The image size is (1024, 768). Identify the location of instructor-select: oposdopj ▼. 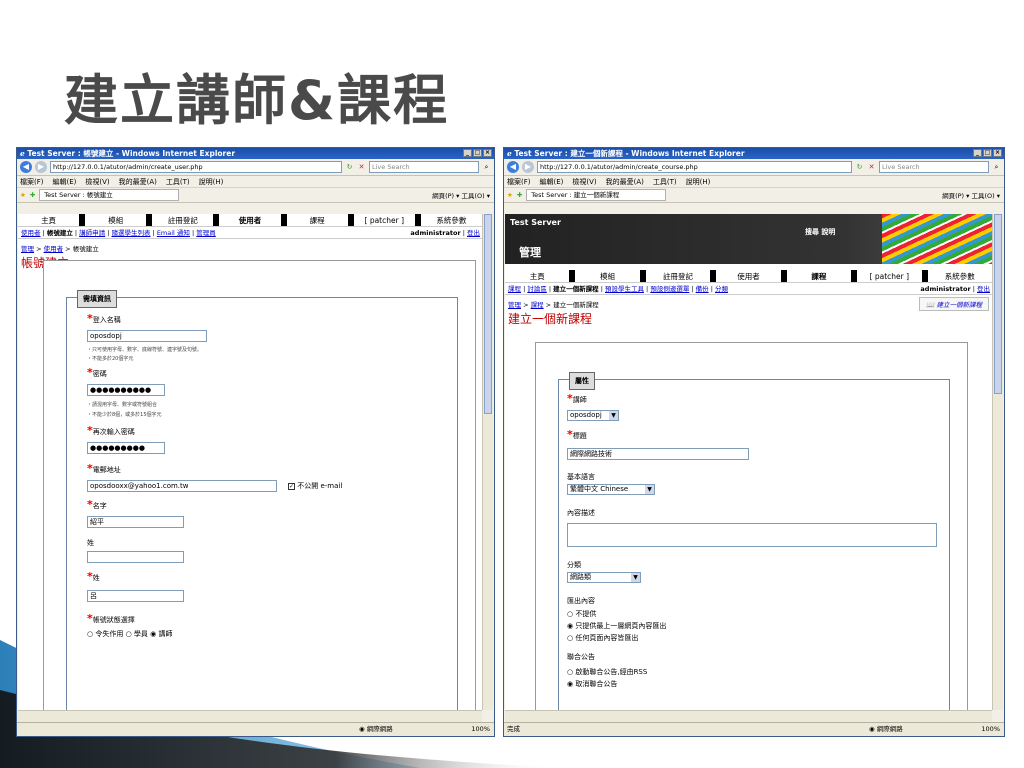
(593, 415).